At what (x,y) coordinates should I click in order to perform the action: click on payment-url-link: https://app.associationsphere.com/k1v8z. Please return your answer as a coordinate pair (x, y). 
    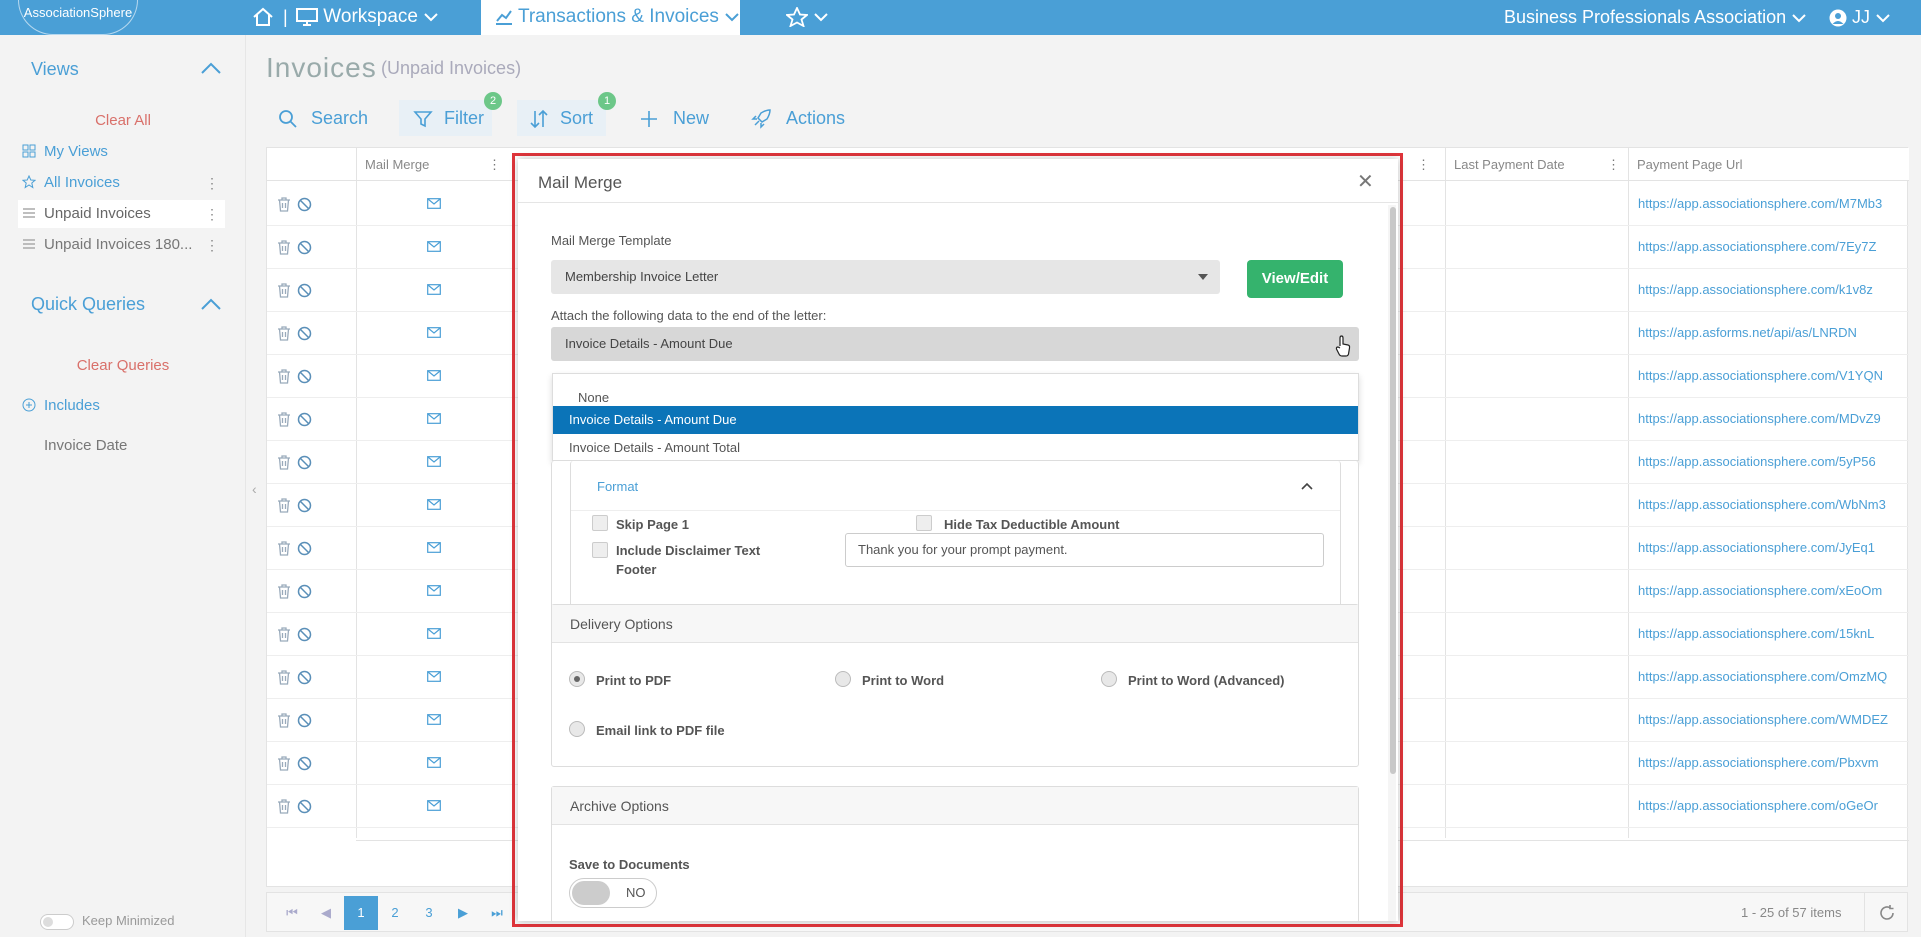
    Looking at the image, I should click on (1755, 289).